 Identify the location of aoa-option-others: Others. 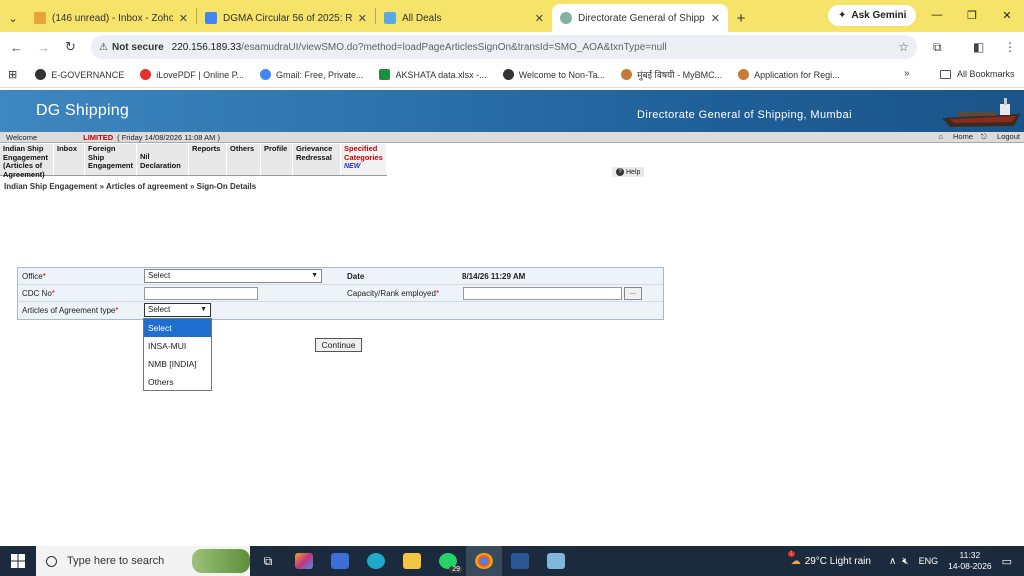
(177, 382).